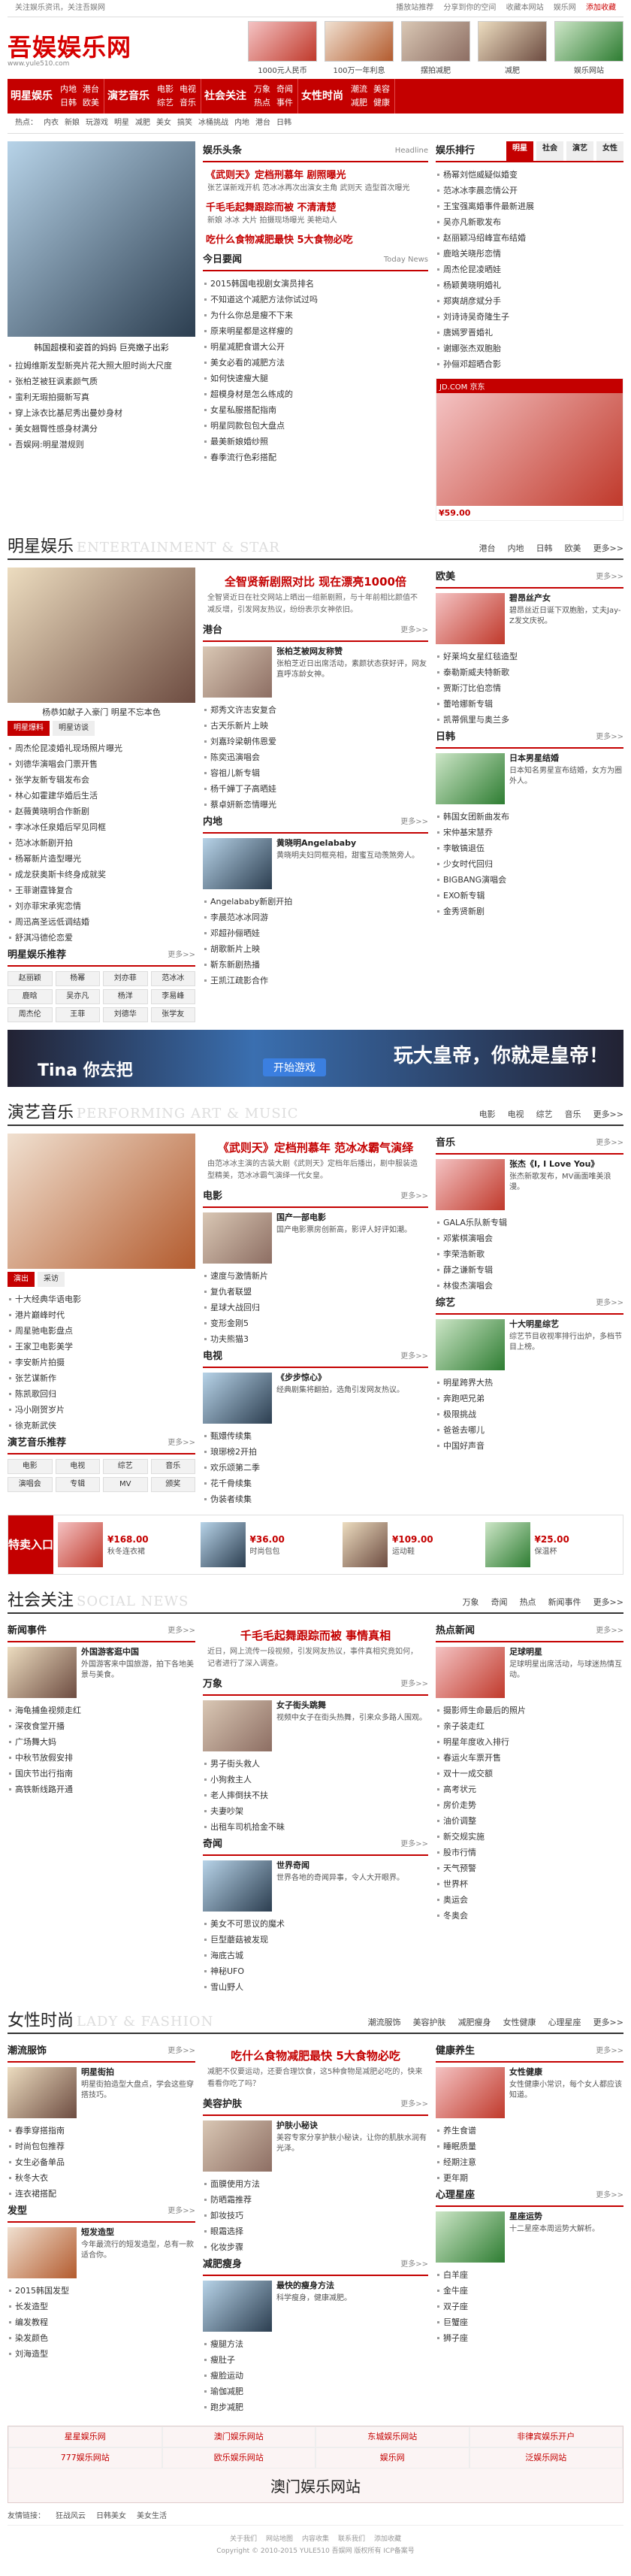 This screenshot has height=2576, width=631. What do you see at coordinates (529, 449) in the screenshot?
I see `jd-ad: JD.COM 京东 ¥59.00` at bounding box center [529, 449].